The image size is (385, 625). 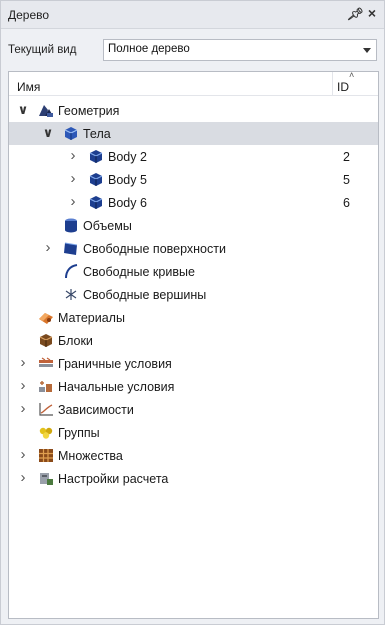 I want to click on blocks-icon, so click(x=46, y=340).